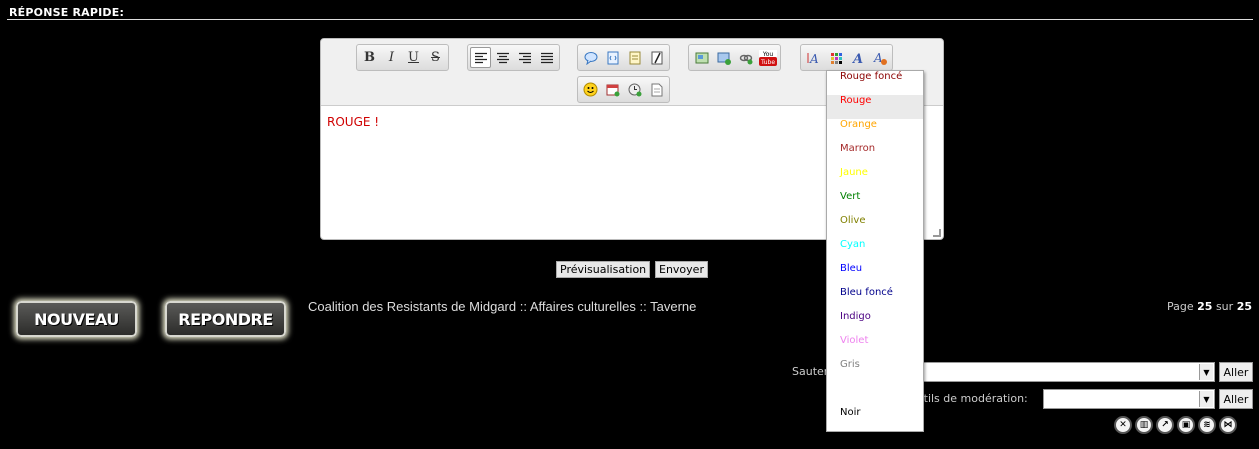 The width and height of the screenshot is (1259, 449). What do you see at coordinates (1228, 425) in the screenshot?
I see `merge-icon: ⋈` at bounding box center [1228, 425].